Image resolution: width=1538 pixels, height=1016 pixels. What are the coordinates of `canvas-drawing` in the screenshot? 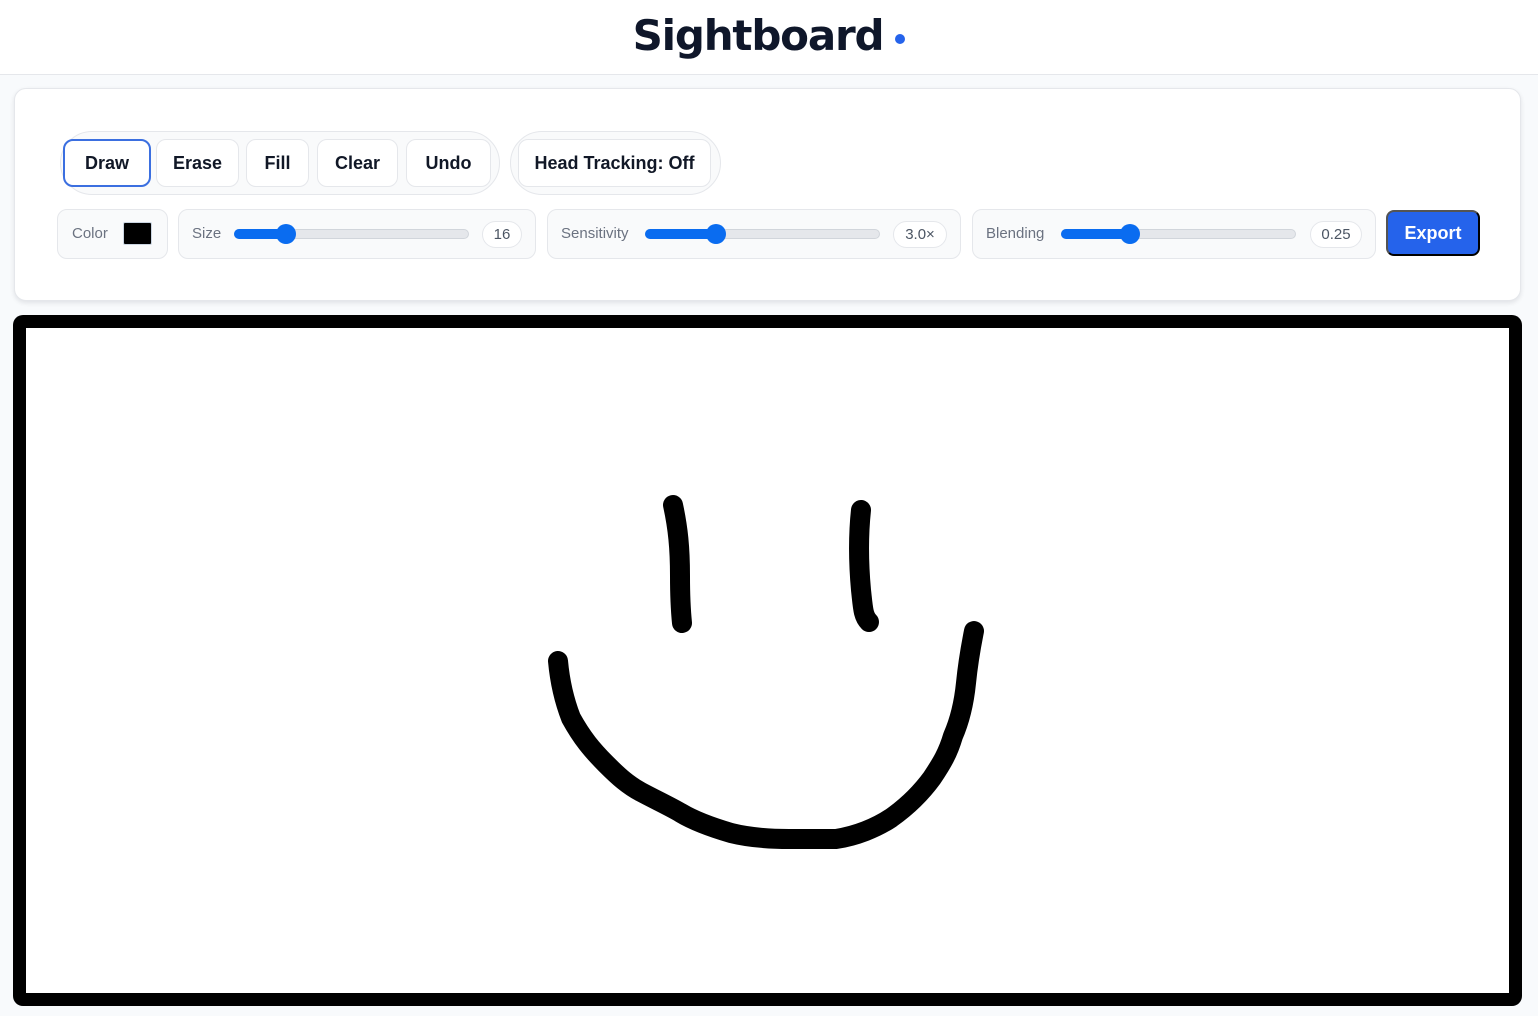 It's located at (766, 672).